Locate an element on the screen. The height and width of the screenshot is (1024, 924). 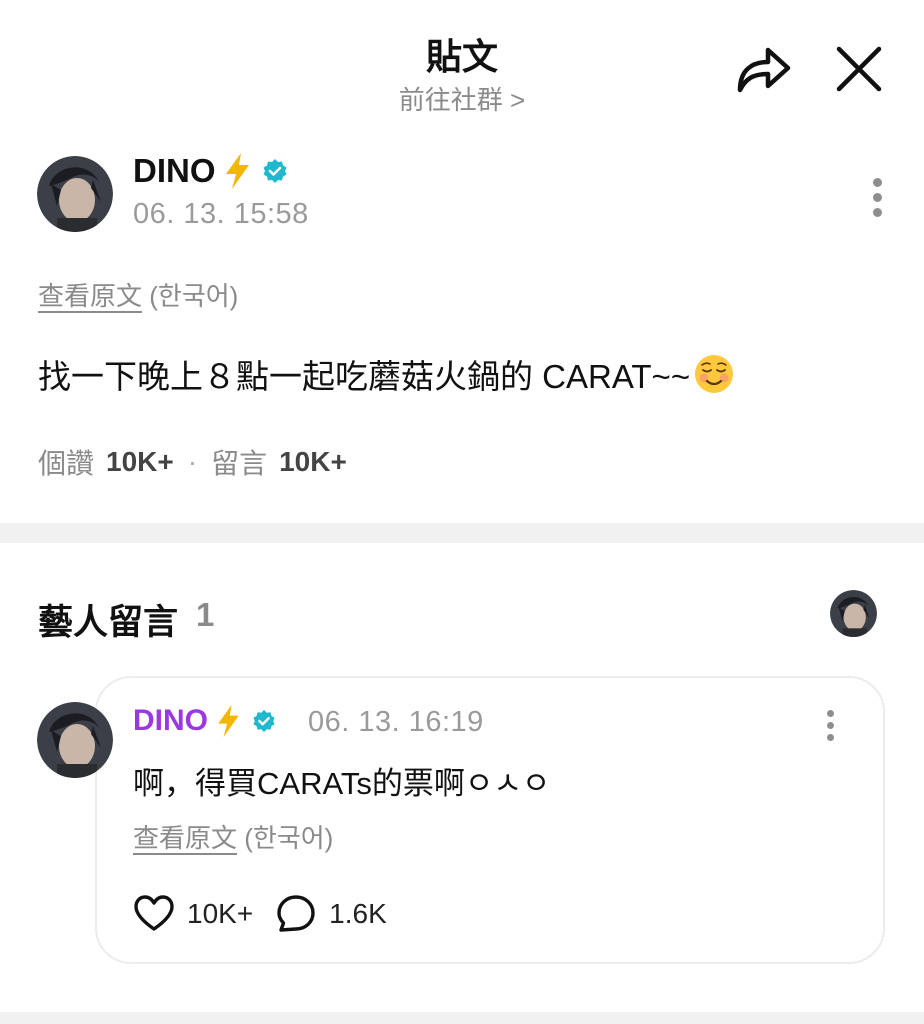
post-text: 找一下晚上８點一起吃蘑菇火鍋的 CARAT~~ is located at coordinates (364, 376).